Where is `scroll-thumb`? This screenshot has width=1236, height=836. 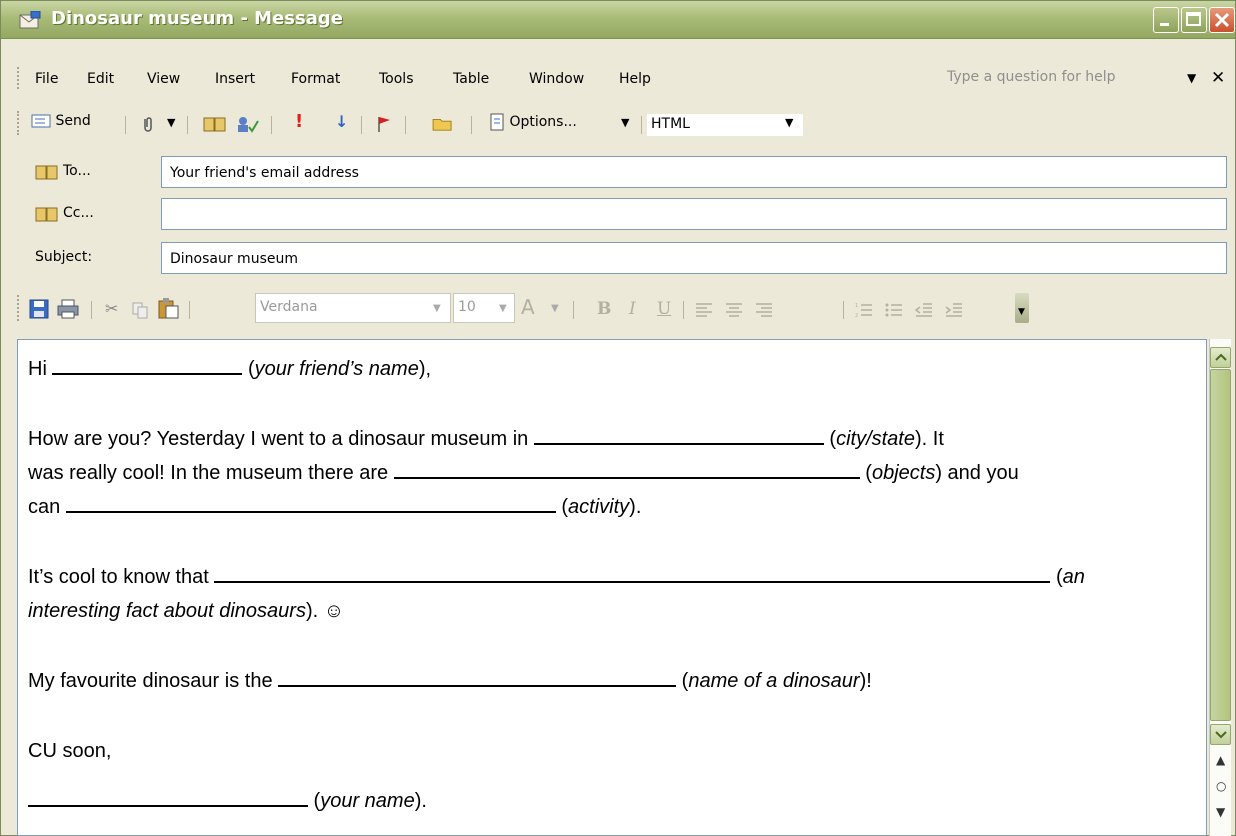 scroll-thumb is located at coordinates (1220, 545).